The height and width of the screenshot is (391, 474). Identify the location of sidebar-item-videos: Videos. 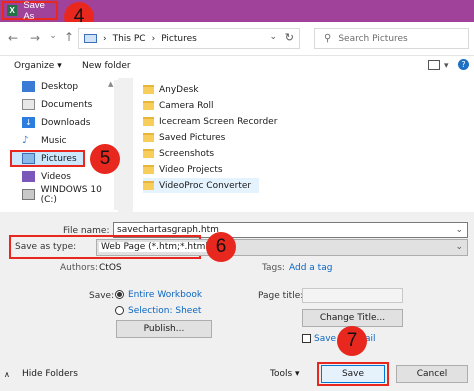
(46, 176).